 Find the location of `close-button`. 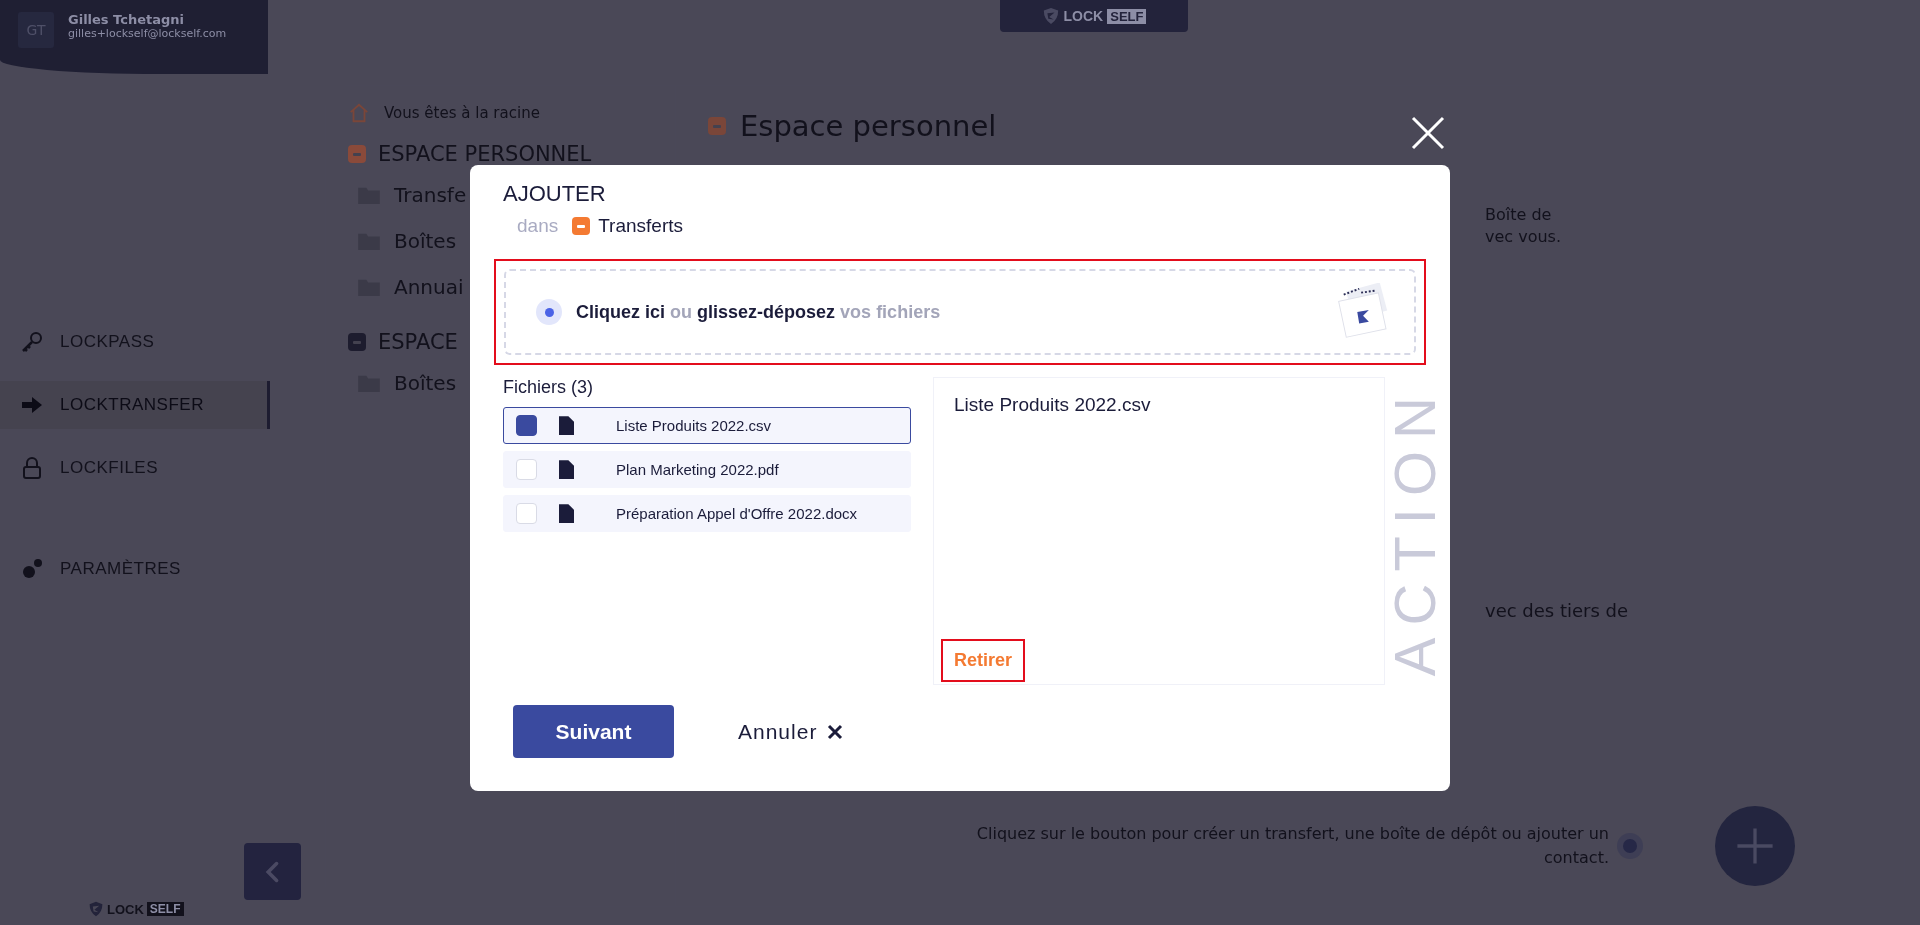

close-button is located at coordinates (1428, 133).